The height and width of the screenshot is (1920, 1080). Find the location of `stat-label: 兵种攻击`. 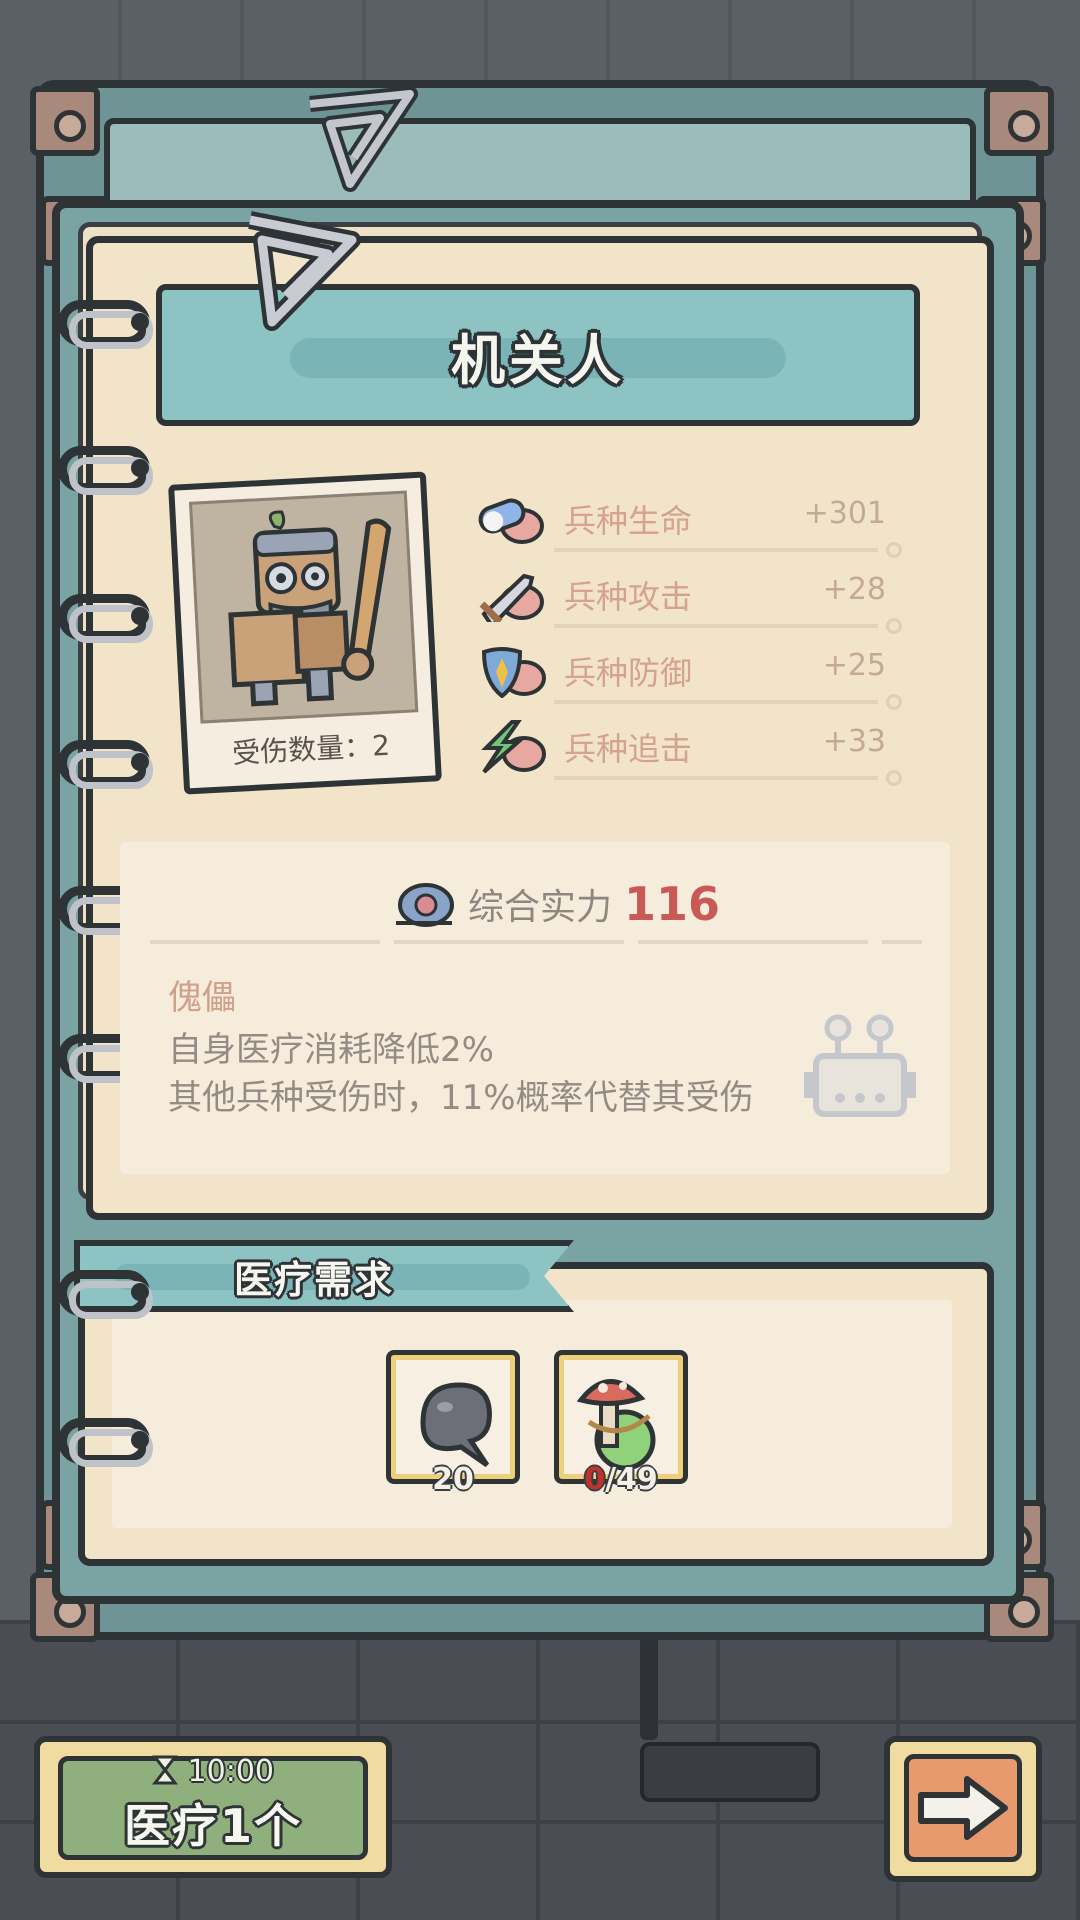

stat-label: 兵种攻击 is located at coordinates (628, 597).